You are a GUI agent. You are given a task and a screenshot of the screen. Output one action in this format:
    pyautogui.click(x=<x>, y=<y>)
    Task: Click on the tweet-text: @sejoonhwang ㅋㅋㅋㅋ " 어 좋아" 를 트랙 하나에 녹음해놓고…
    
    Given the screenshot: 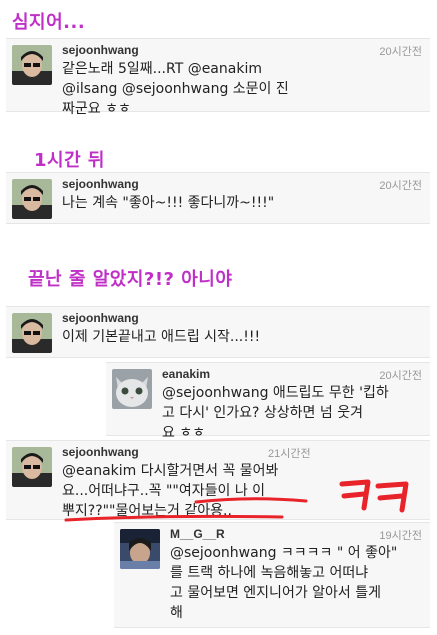 What is the action you would take?
    pyautogui.click(x=298, y=583)
    